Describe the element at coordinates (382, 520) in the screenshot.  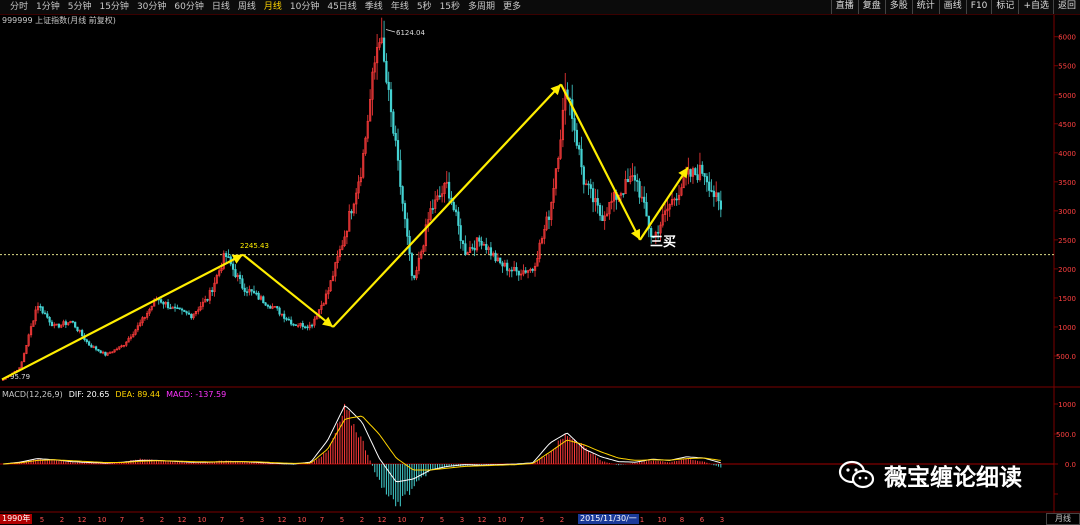
I see `x-tick-label-19: 12` at that location.